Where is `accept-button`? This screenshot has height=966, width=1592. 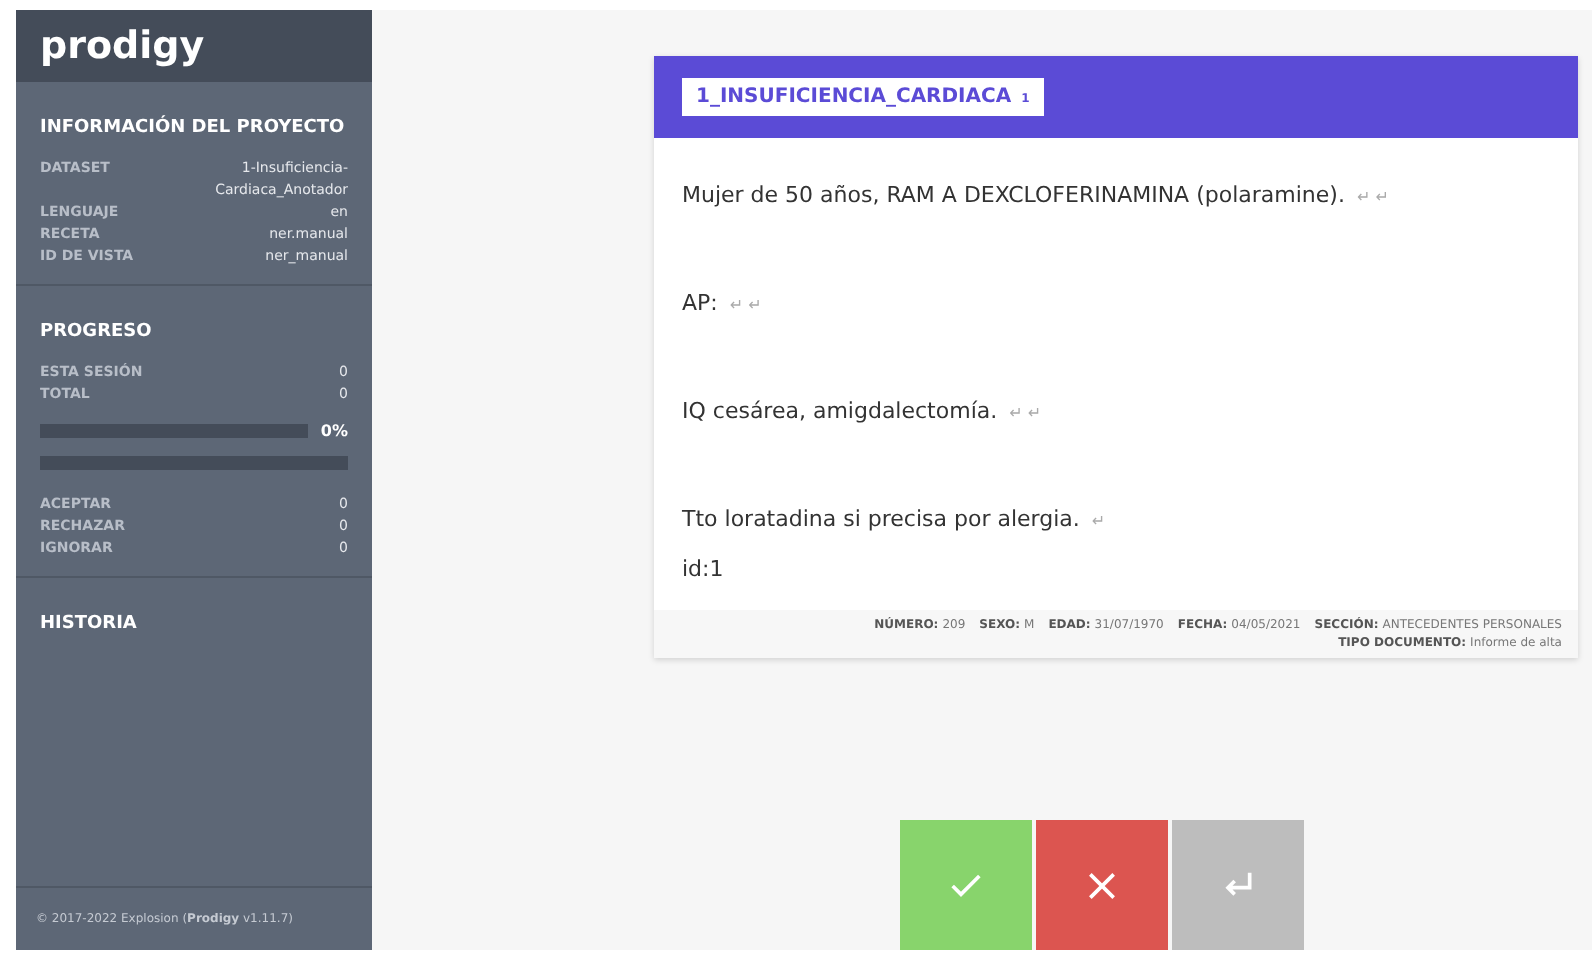 accept-button is located at coordinates (966, 885).